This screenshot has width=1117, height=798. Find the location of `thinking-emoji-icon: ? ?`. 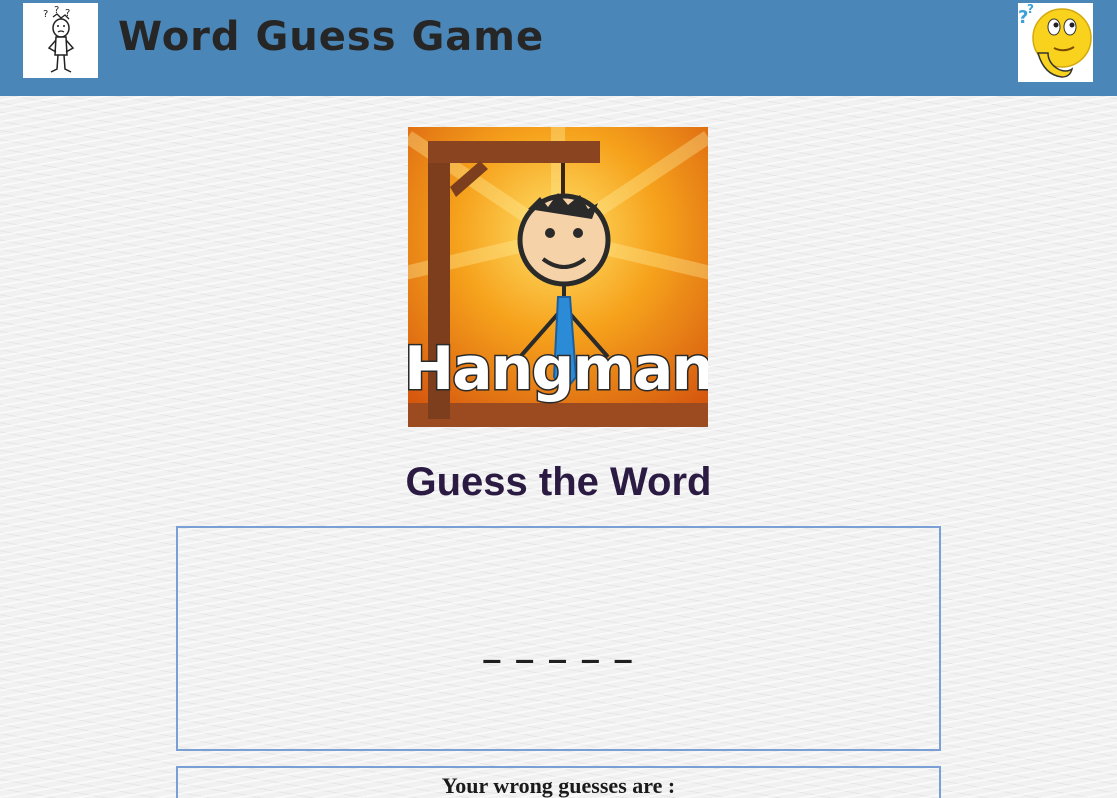

thinking-emoji-icon: ? ? is located at coordinates (1055, 42).